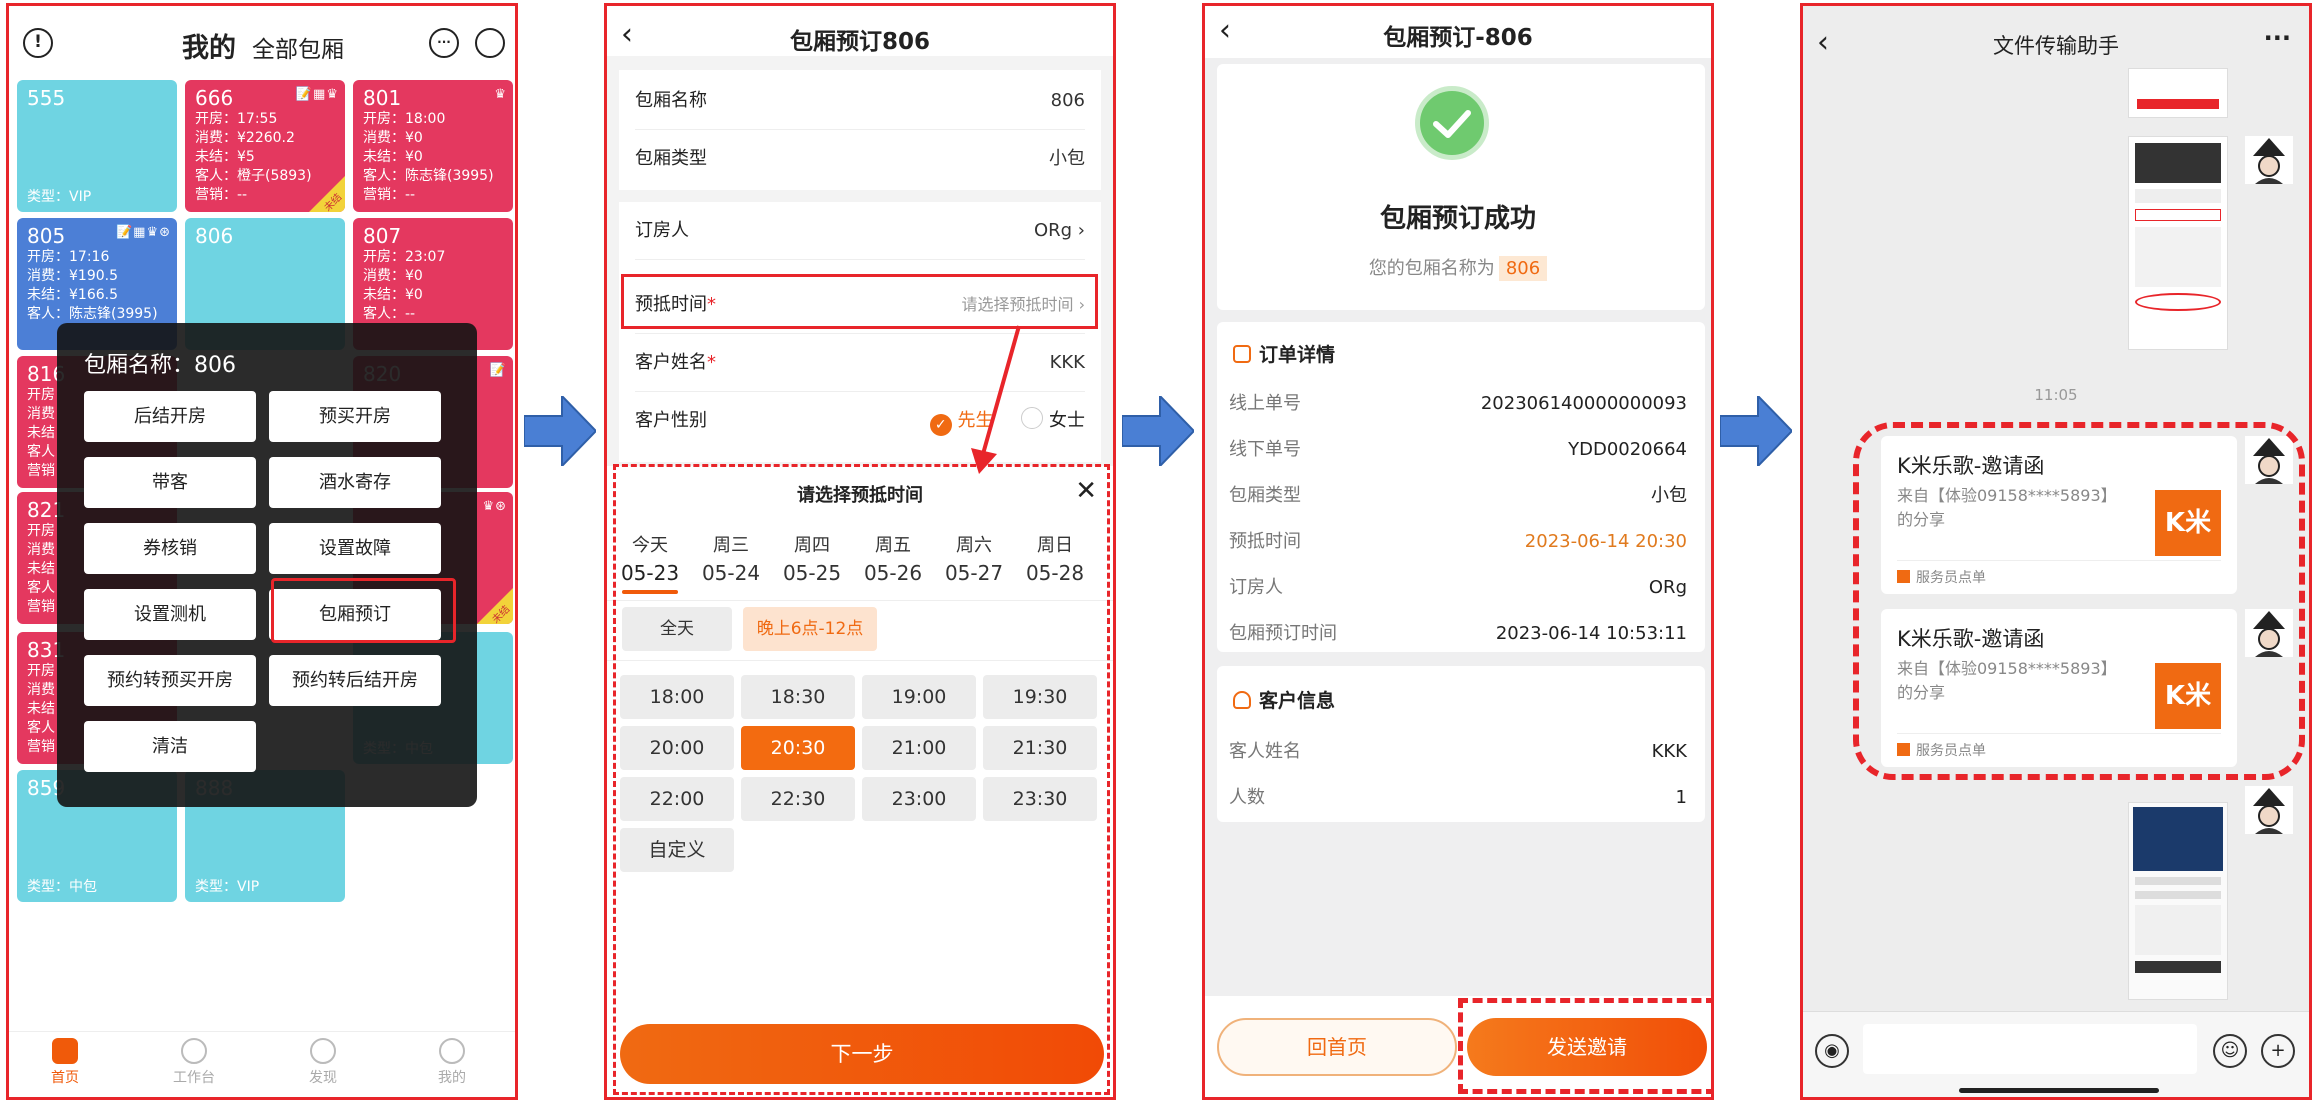 This screenshot has width=2315, height=1103. Describe the element at coordinates (860, 159) in the screenshot. I see `room-type-row: 包厢类型 小包` at that location.